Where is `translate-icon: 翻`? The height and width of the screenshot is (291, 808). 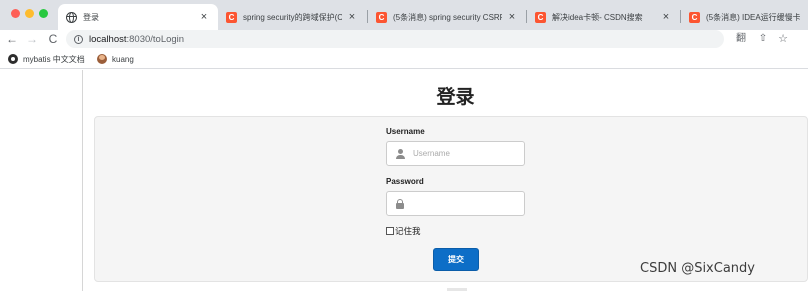 translate-icon: 翻 is located at coordinates (741, 39).